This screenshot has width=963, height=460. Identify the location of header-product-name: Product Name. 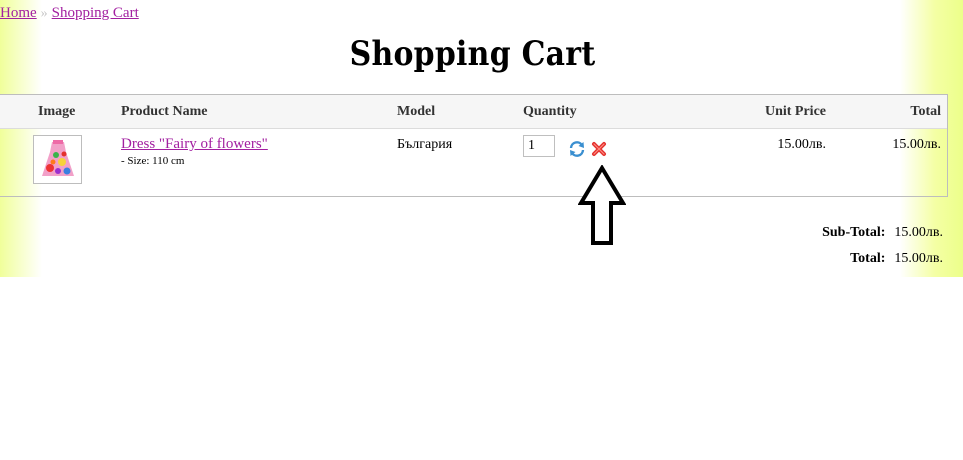
(164, 111).